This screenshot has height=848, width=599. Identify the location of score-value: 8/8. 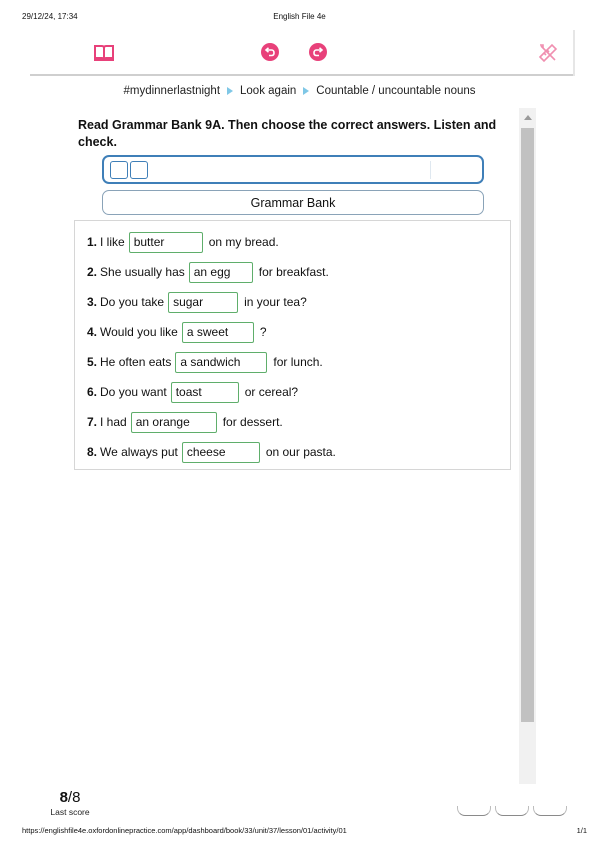
(70, 797).